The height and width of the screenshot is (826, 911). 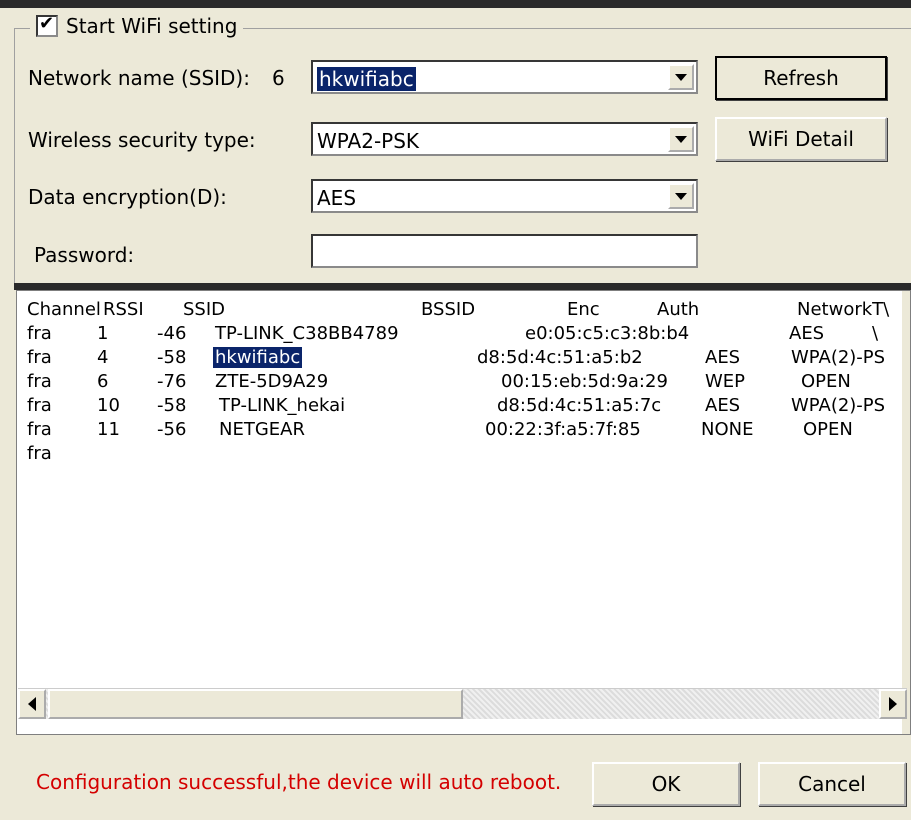 I want to click on ssid-combo: hkwifiabc, so click(x=504, y=77).